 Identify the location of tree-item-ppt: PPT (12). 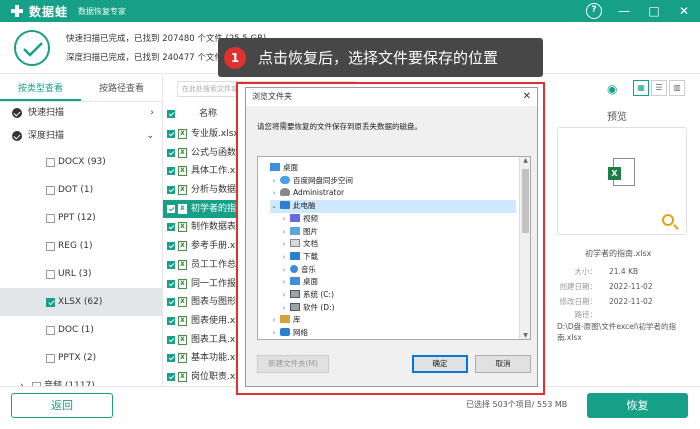
(81, 218).